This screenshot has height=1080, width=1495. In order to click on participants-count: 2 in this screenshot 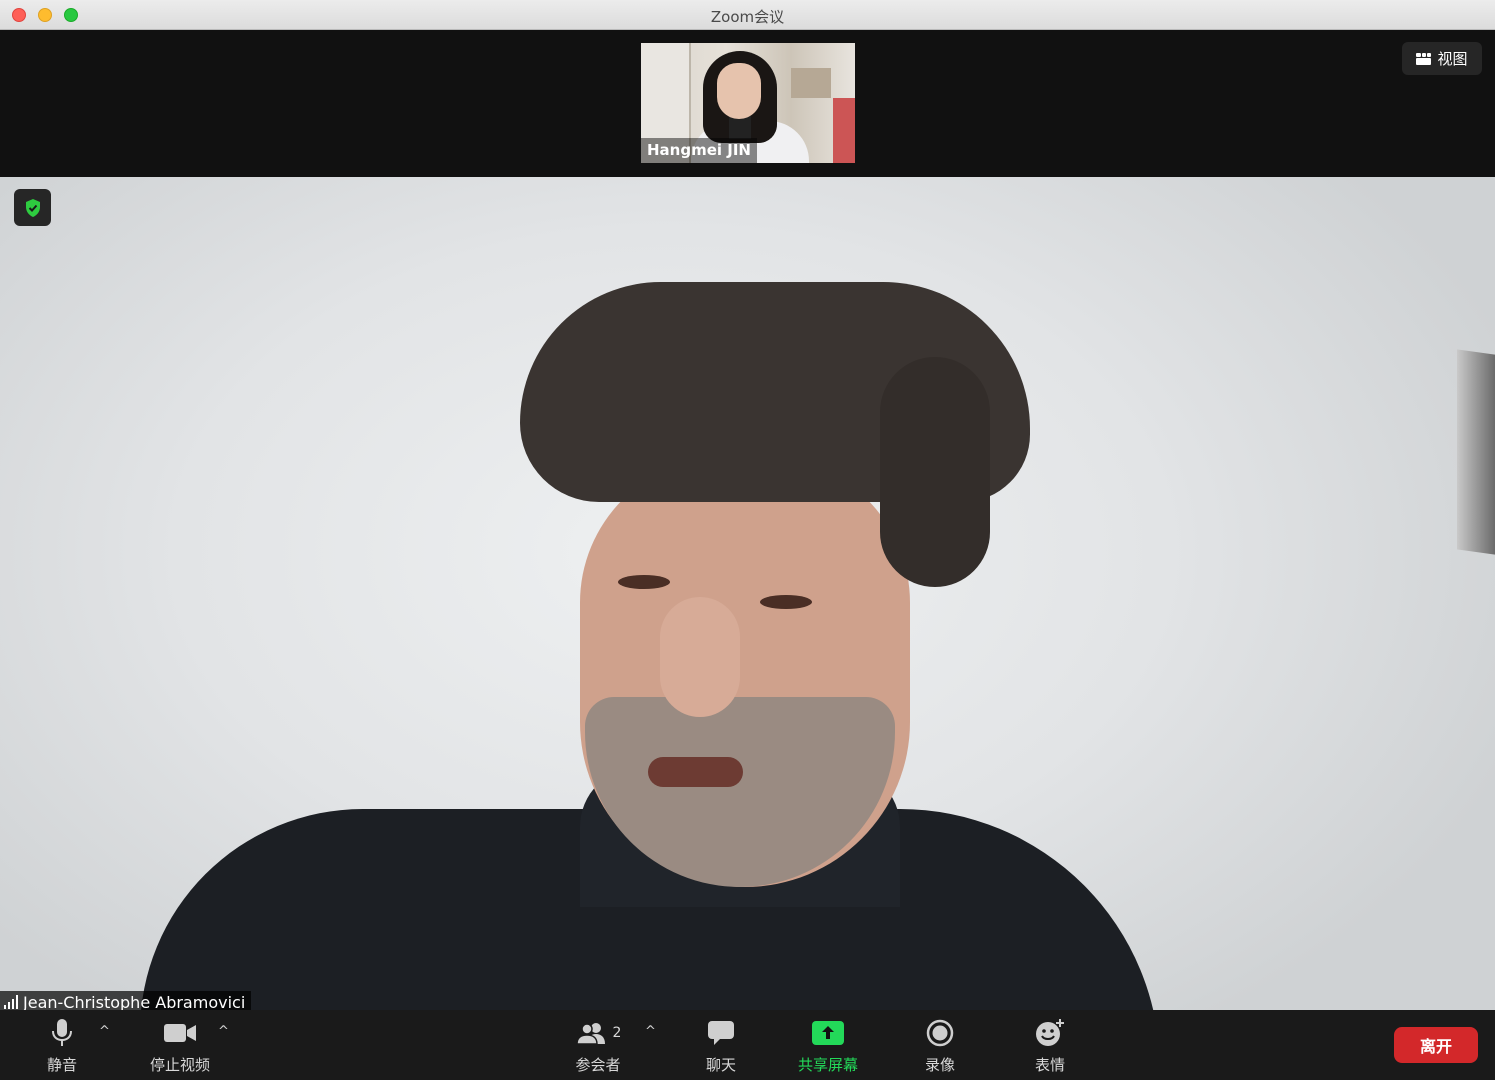, I will do `click(617, 1033)`.